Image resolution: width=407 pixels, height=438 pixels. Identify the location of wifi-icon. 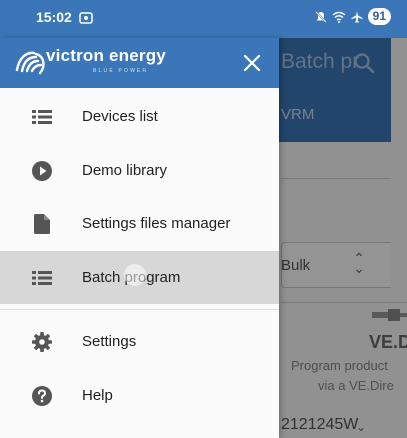
(339, 17).